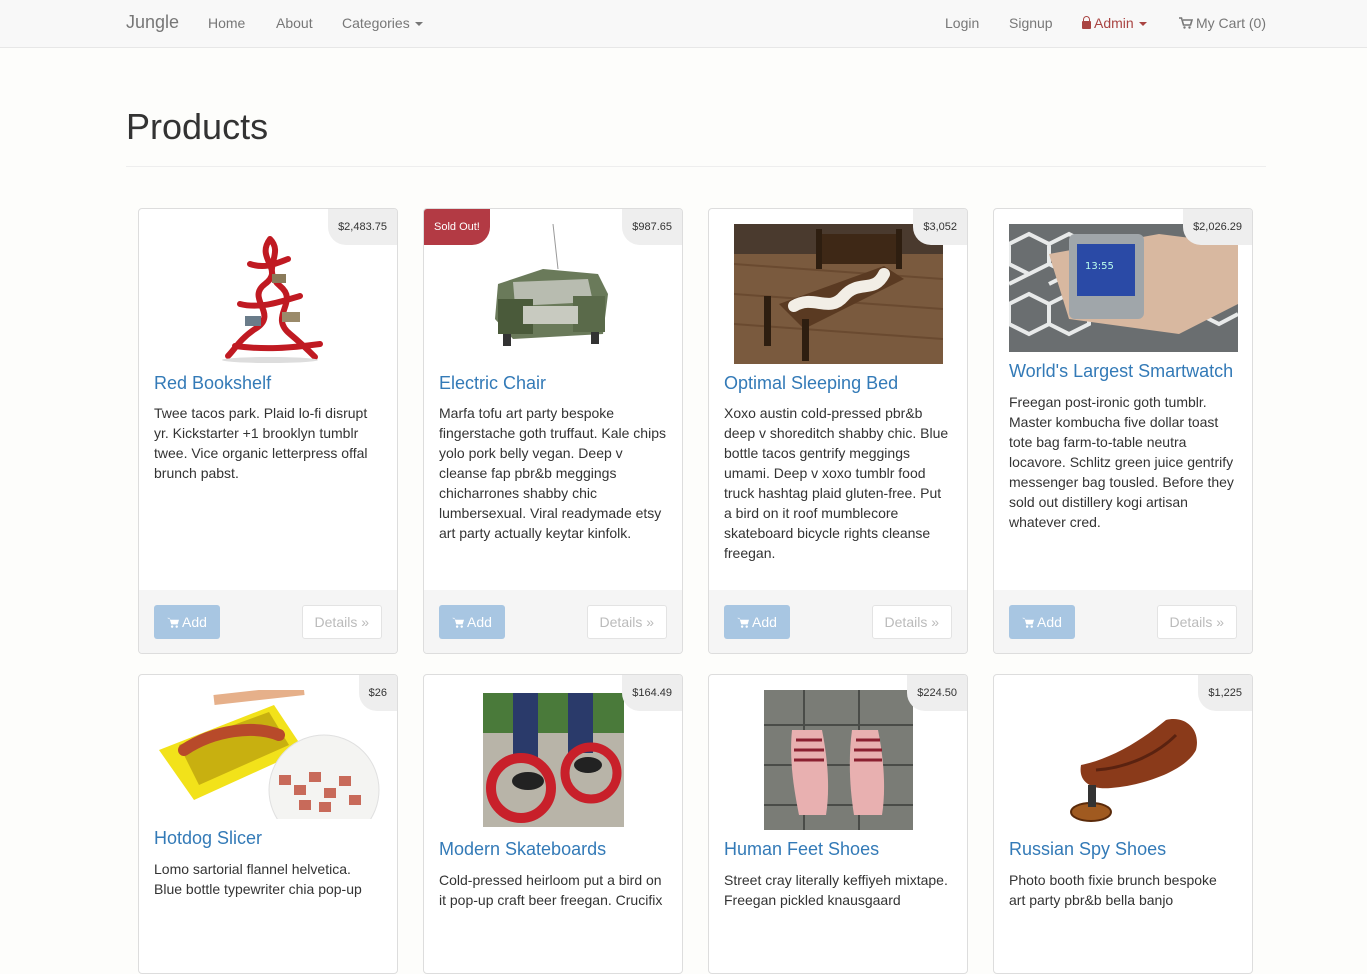 The image size is (1367, 974). Describe the element at coordinates (1225, 693) in the screenshot. I see `price-badge: $1,225` at that location.